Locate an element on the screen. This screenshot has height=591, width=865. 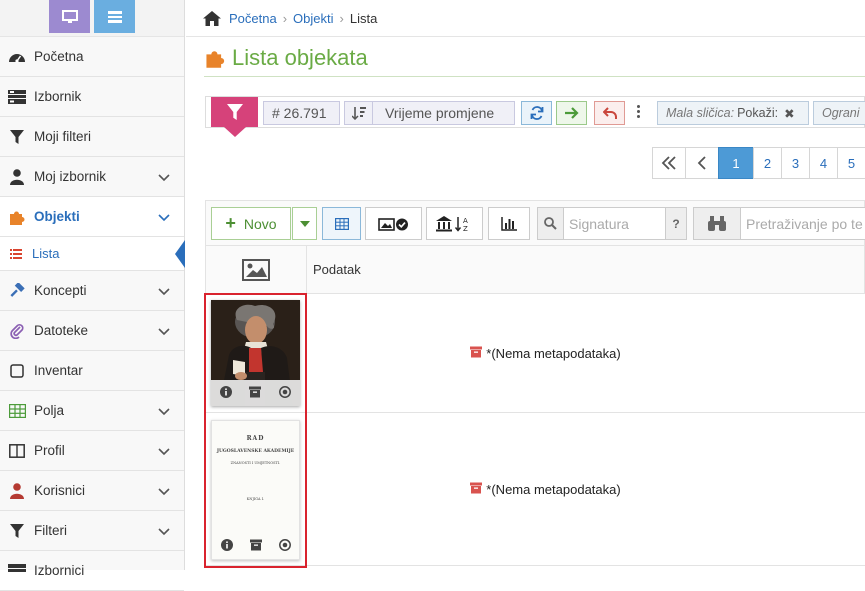
sidebar-item-datoteke: Datoteke is located at coordinates (92, 331).